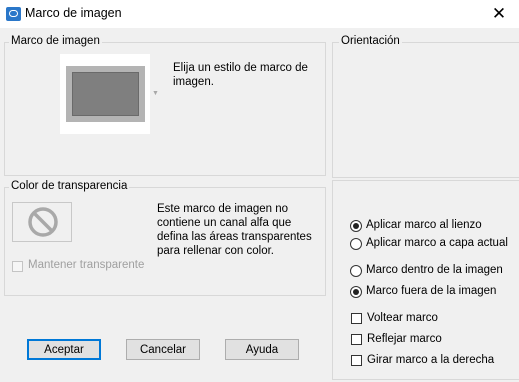 The width and height of the screenshot is (519, 382). I want to click on apply-canvas-radio, so click(356, 226).